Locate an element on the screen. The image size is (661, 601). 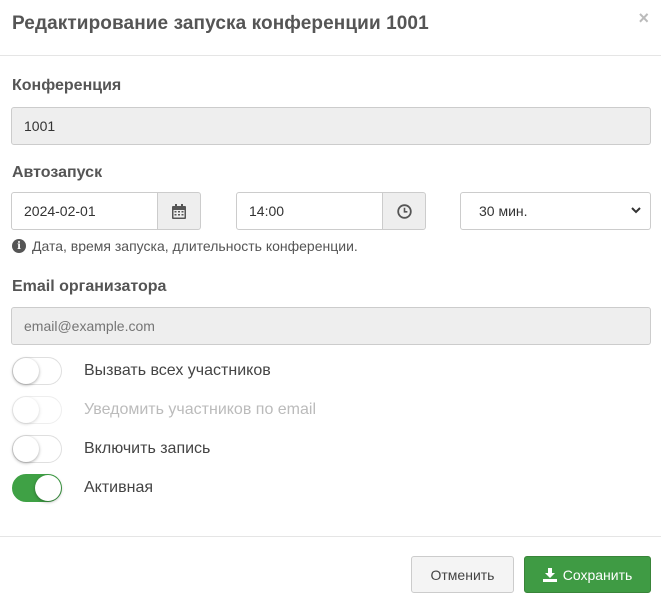
time-input: 14:00 is located at coordinates (309, 211).